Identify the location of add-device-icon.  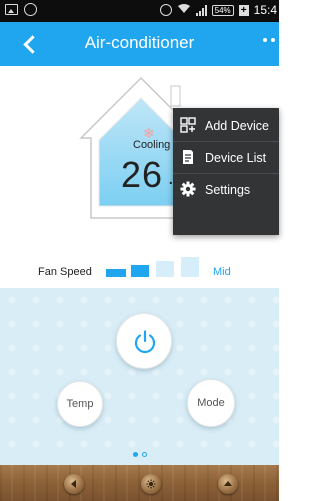
(188, 125).